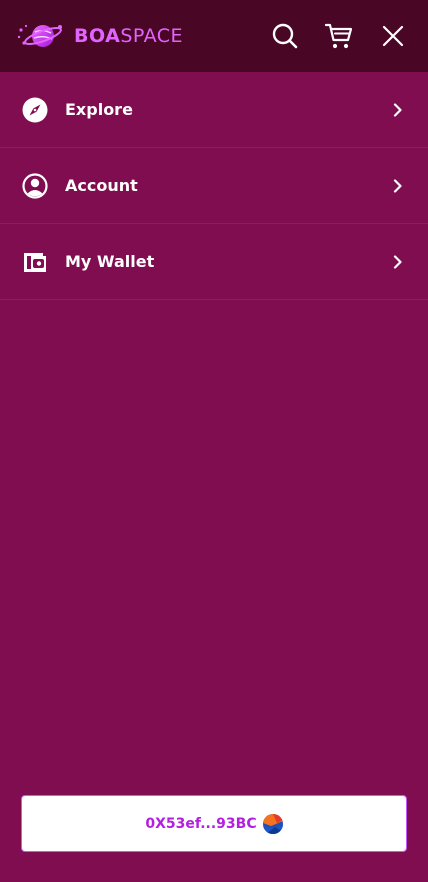 The width and height of the screenshot is (428, 882). I want to click on cart-button, so click(339, 36).